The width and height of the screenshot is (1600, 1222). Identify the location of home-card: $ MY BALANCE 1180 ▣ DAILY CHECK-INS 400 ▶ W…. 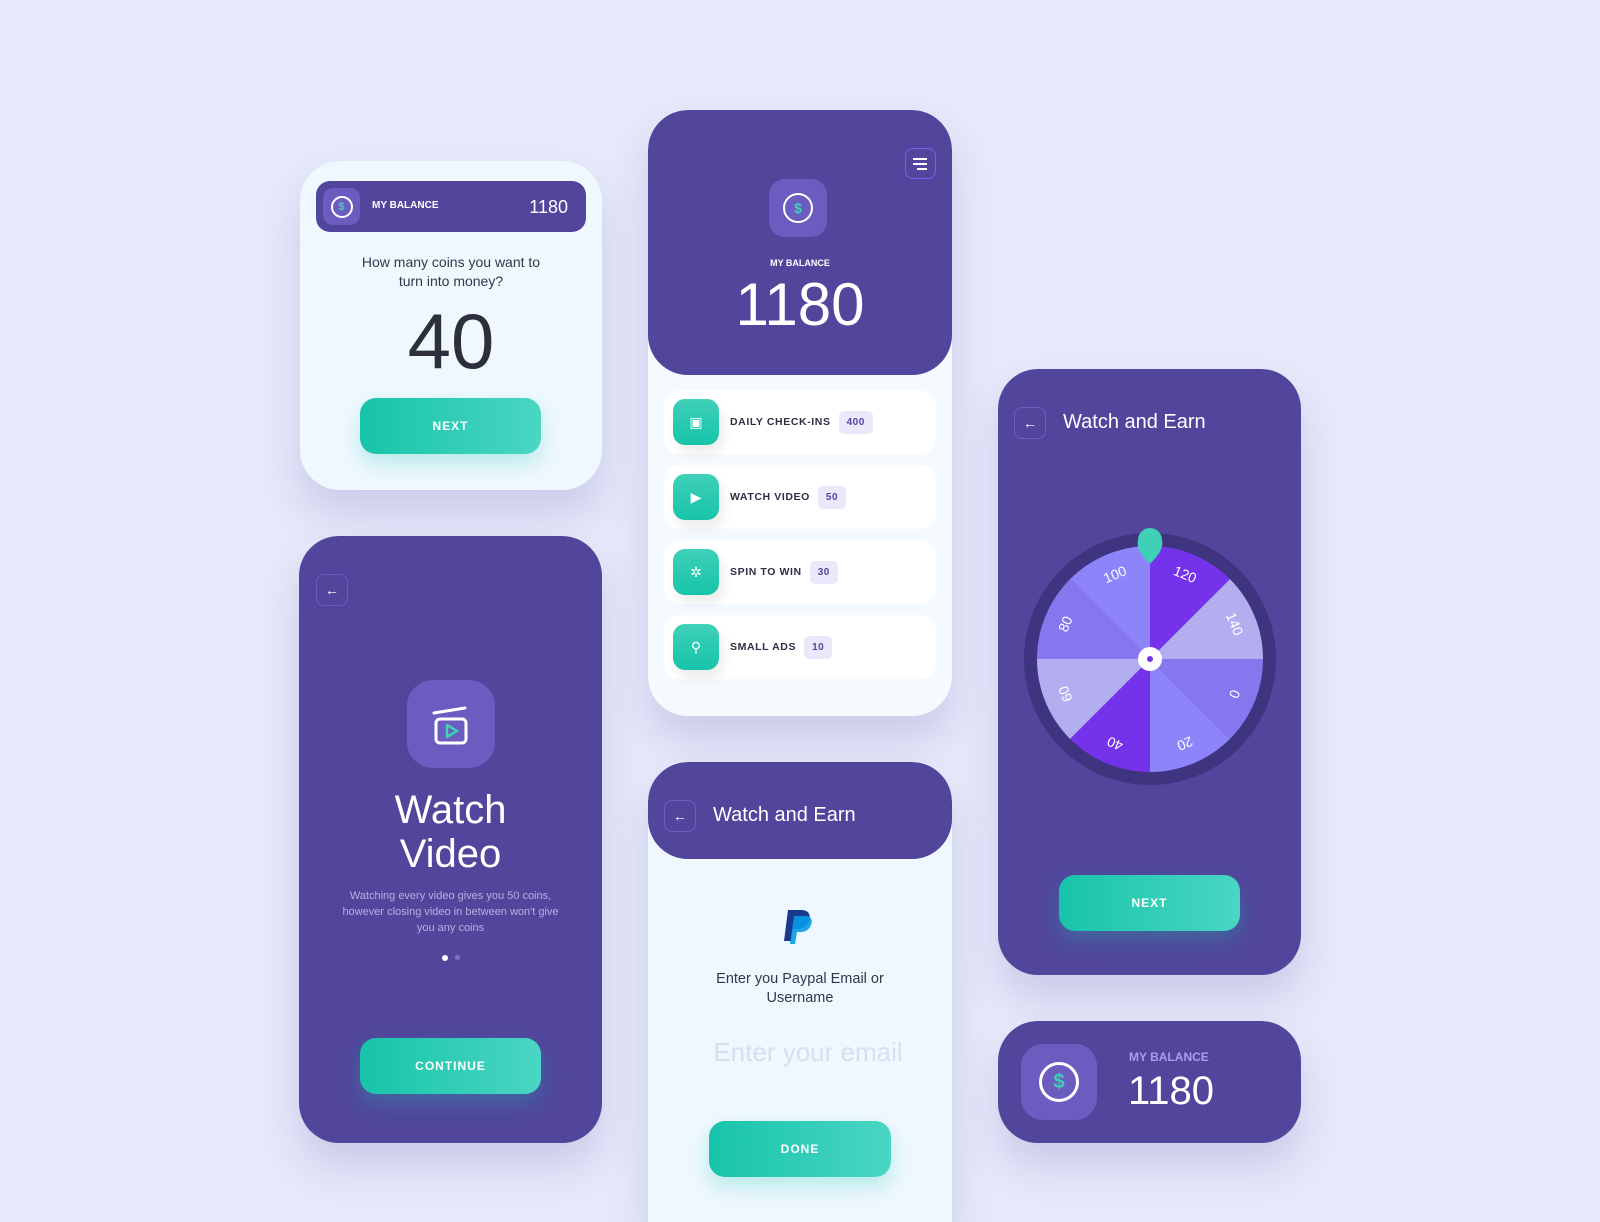
(800, 413).